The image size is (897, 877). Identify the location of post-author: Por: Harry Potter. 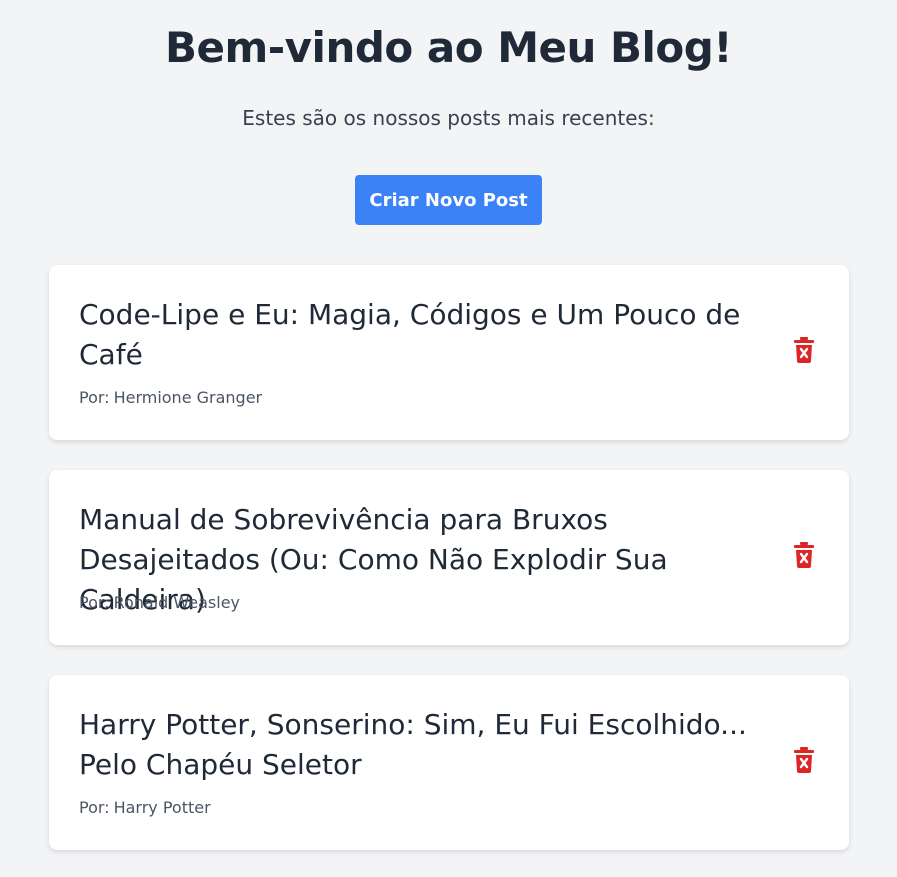
(145, 808).